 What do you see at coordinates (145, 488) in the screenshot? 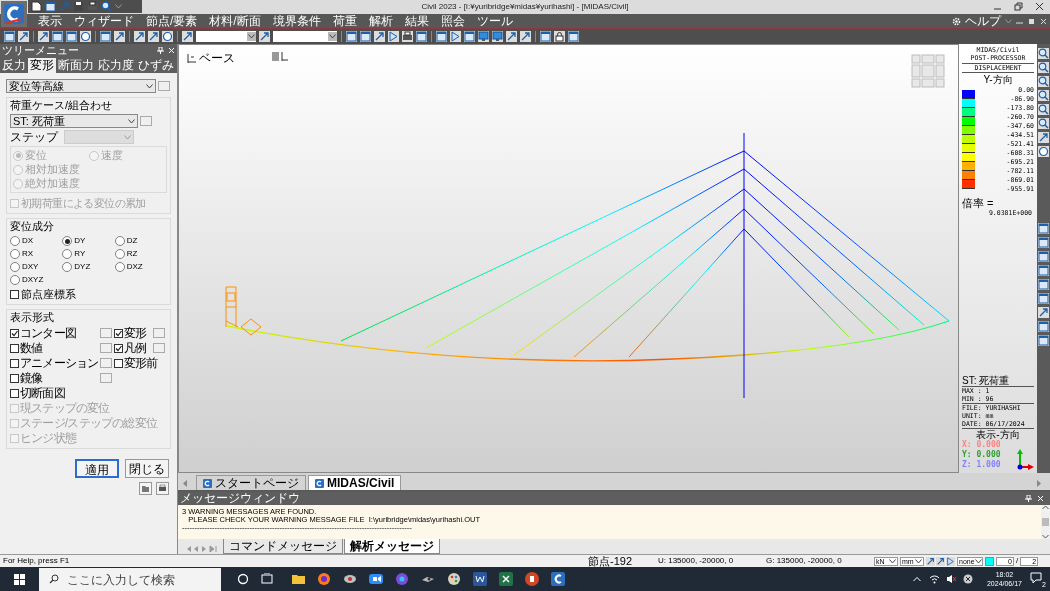
I see `folder-icon` at bounding box center [145, 488].